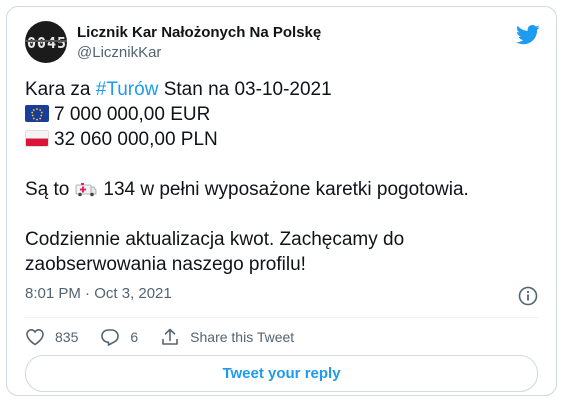 The image size is (564, 402). Describe the element at coordinates (136, 139) in the screenshot. I see `pln-amount: 32 060 000,00 PLN` at that location.